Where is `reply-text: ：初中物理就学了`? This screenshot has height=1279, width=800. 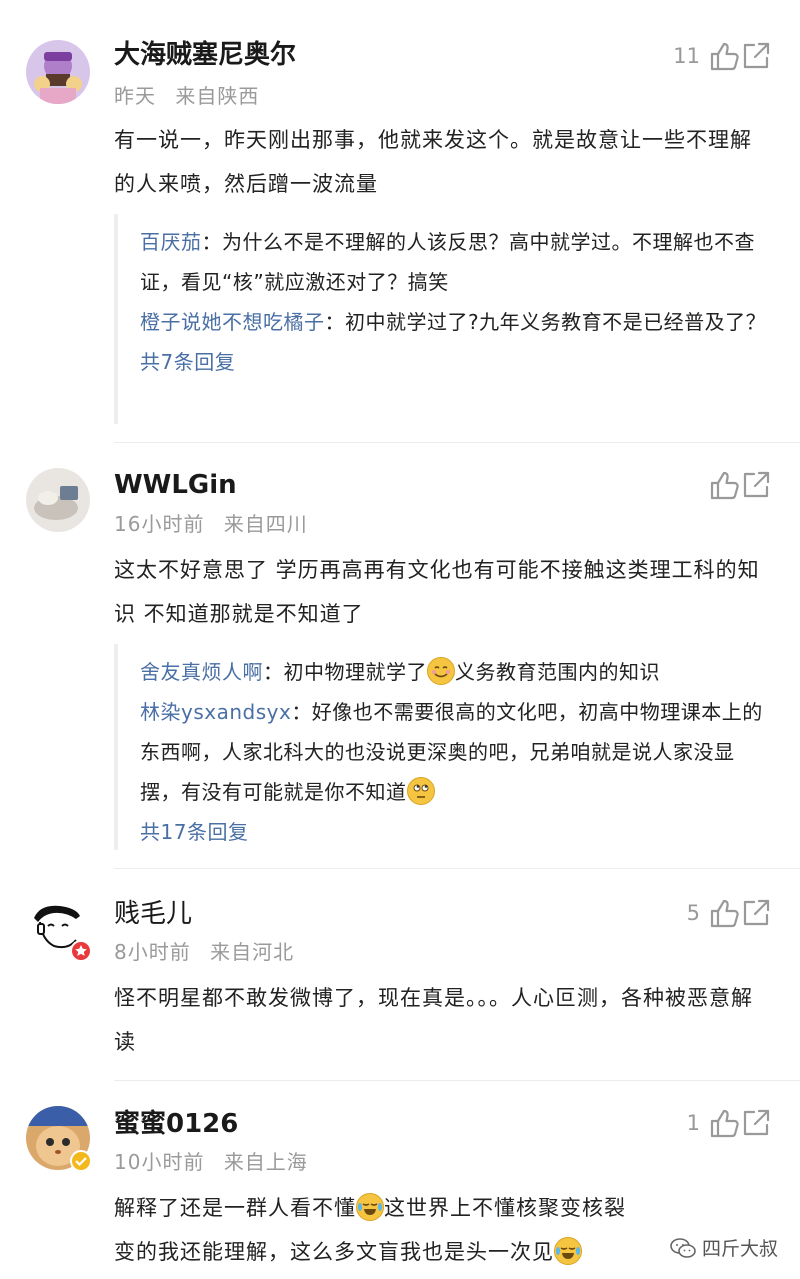
reply-text: ：初中物理就学了 is located at coordinates (345, 672).